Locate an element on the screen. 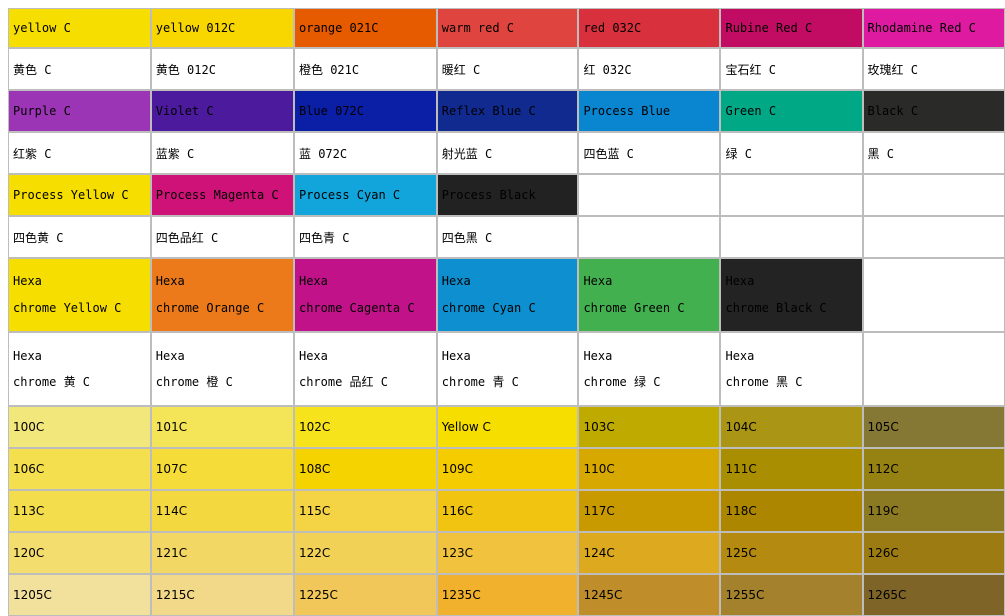 The height and width of the screenshot is (616, 1005). color-name-label: 四色黑 C is located at coordinates (508, 237).